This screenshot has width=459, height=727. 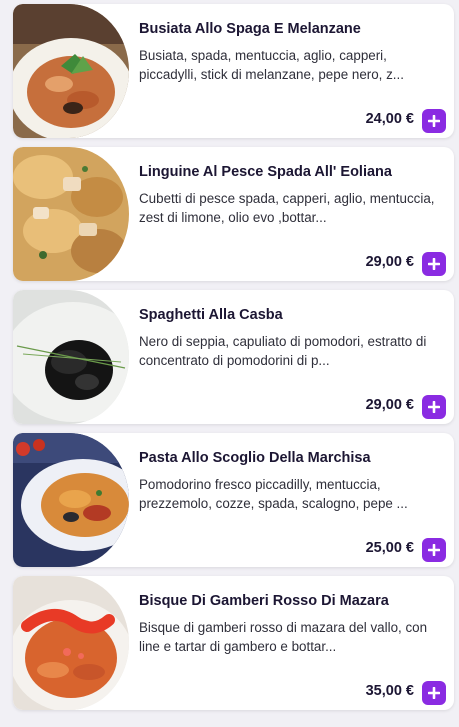 I want to click on dish-name: Spaghetti Alla Casba, so click(x=211, y=315).